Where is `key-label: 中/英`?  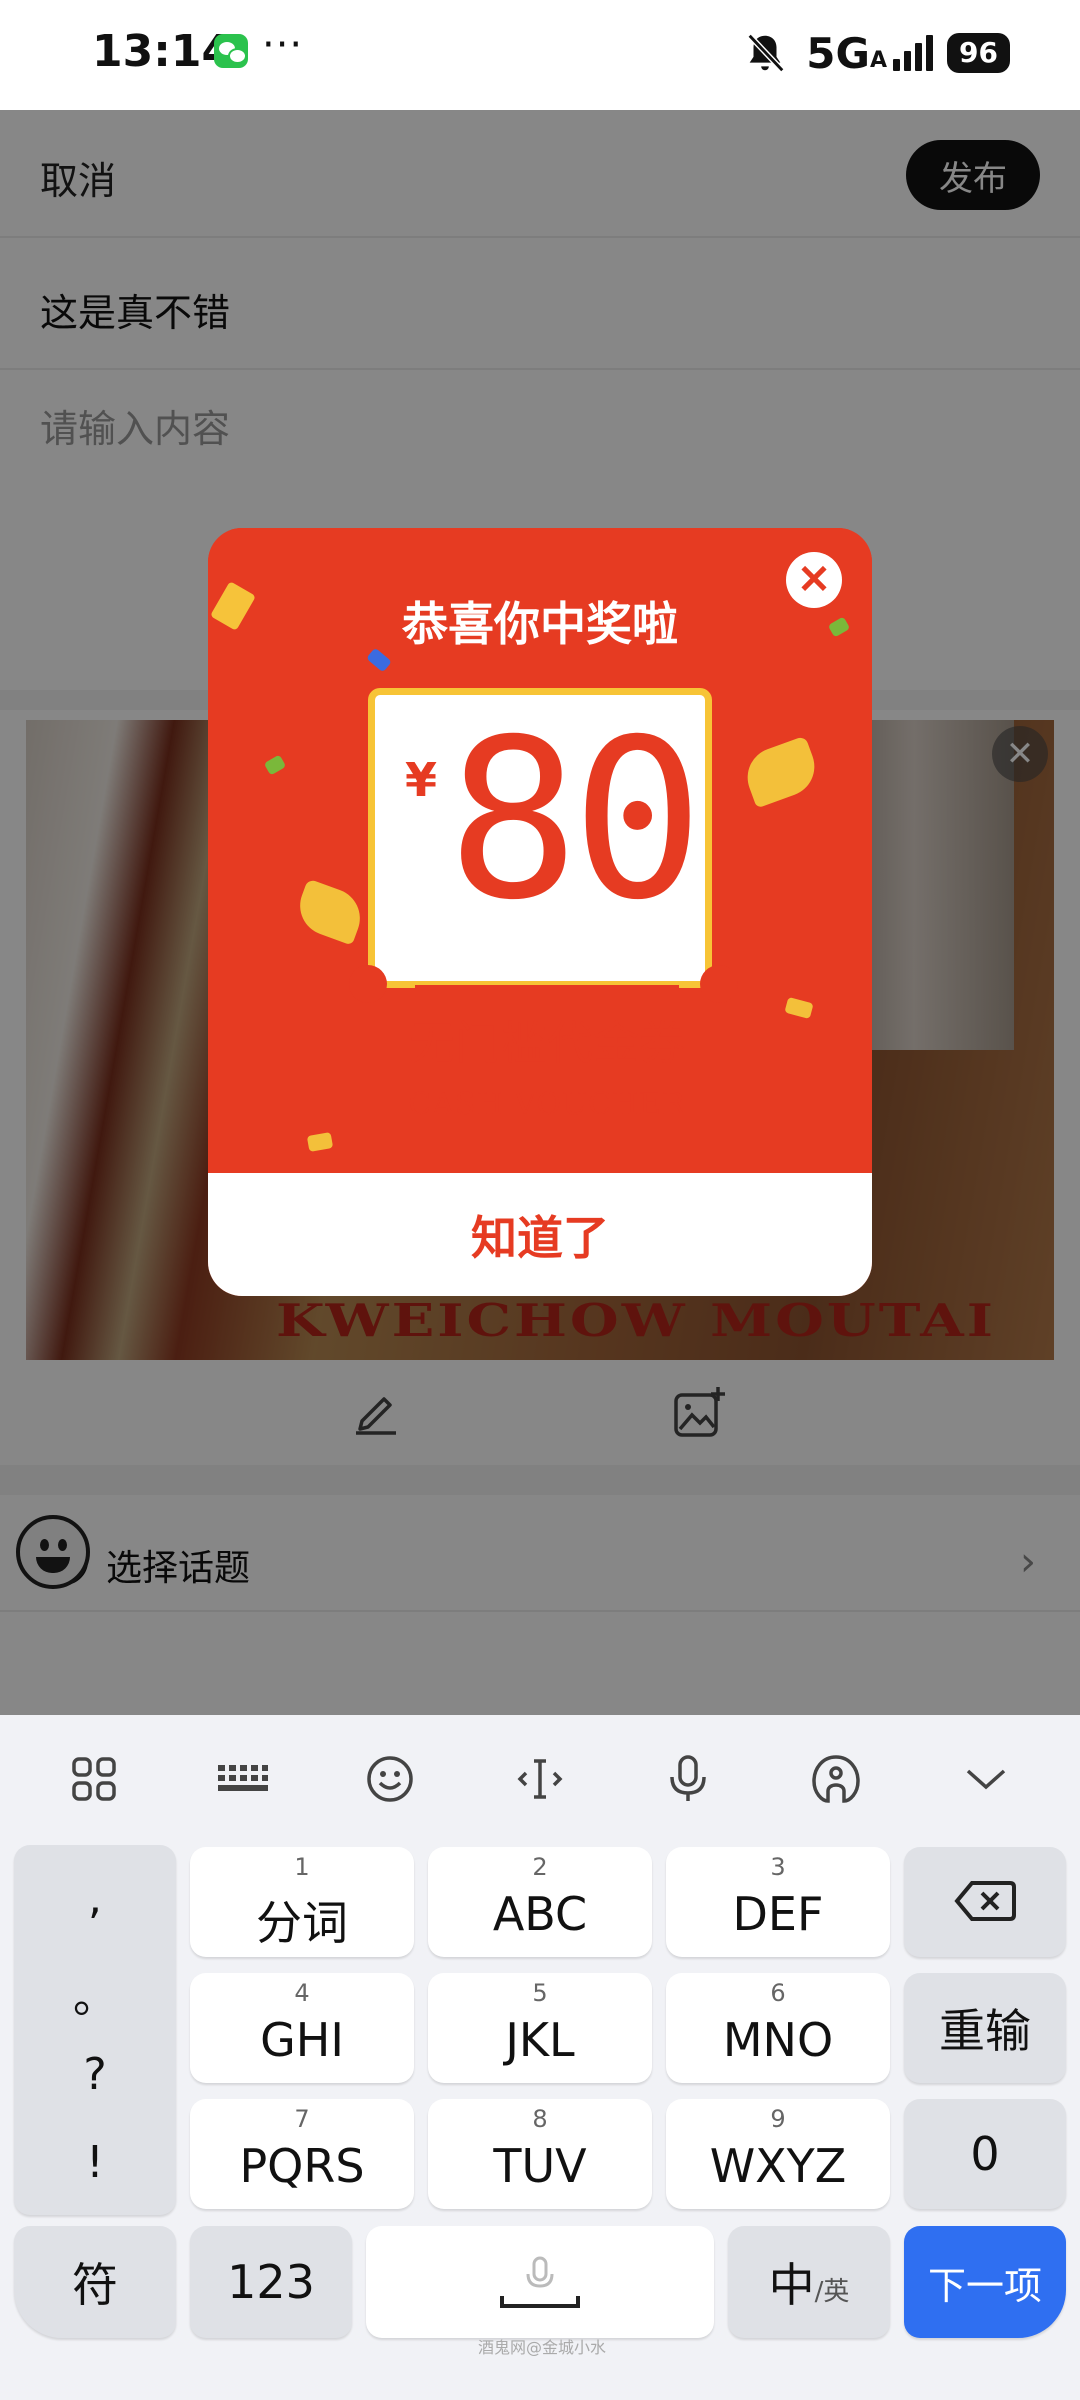 key-label: 中/英 is located at coordinates (809, 2282).